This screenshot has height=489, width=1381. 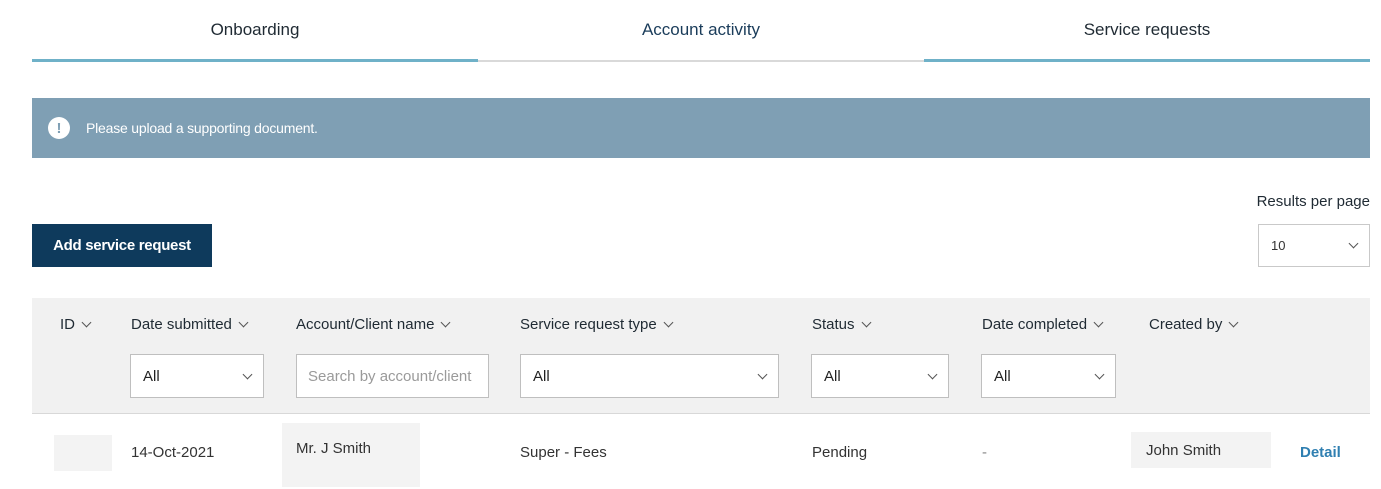 What do you see at coordinates (392, 376) in the screenshot?
I see `account-client-search-input` at bounding box center [392, 376].